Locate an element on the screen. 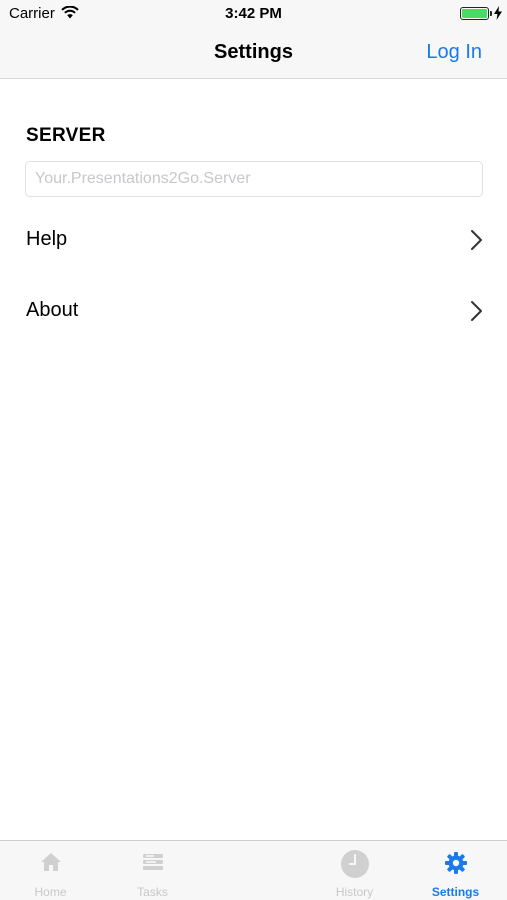 The image size is (507, 900). tab-bar: Home Tasks History Settings is located at coordinates (253, 870).